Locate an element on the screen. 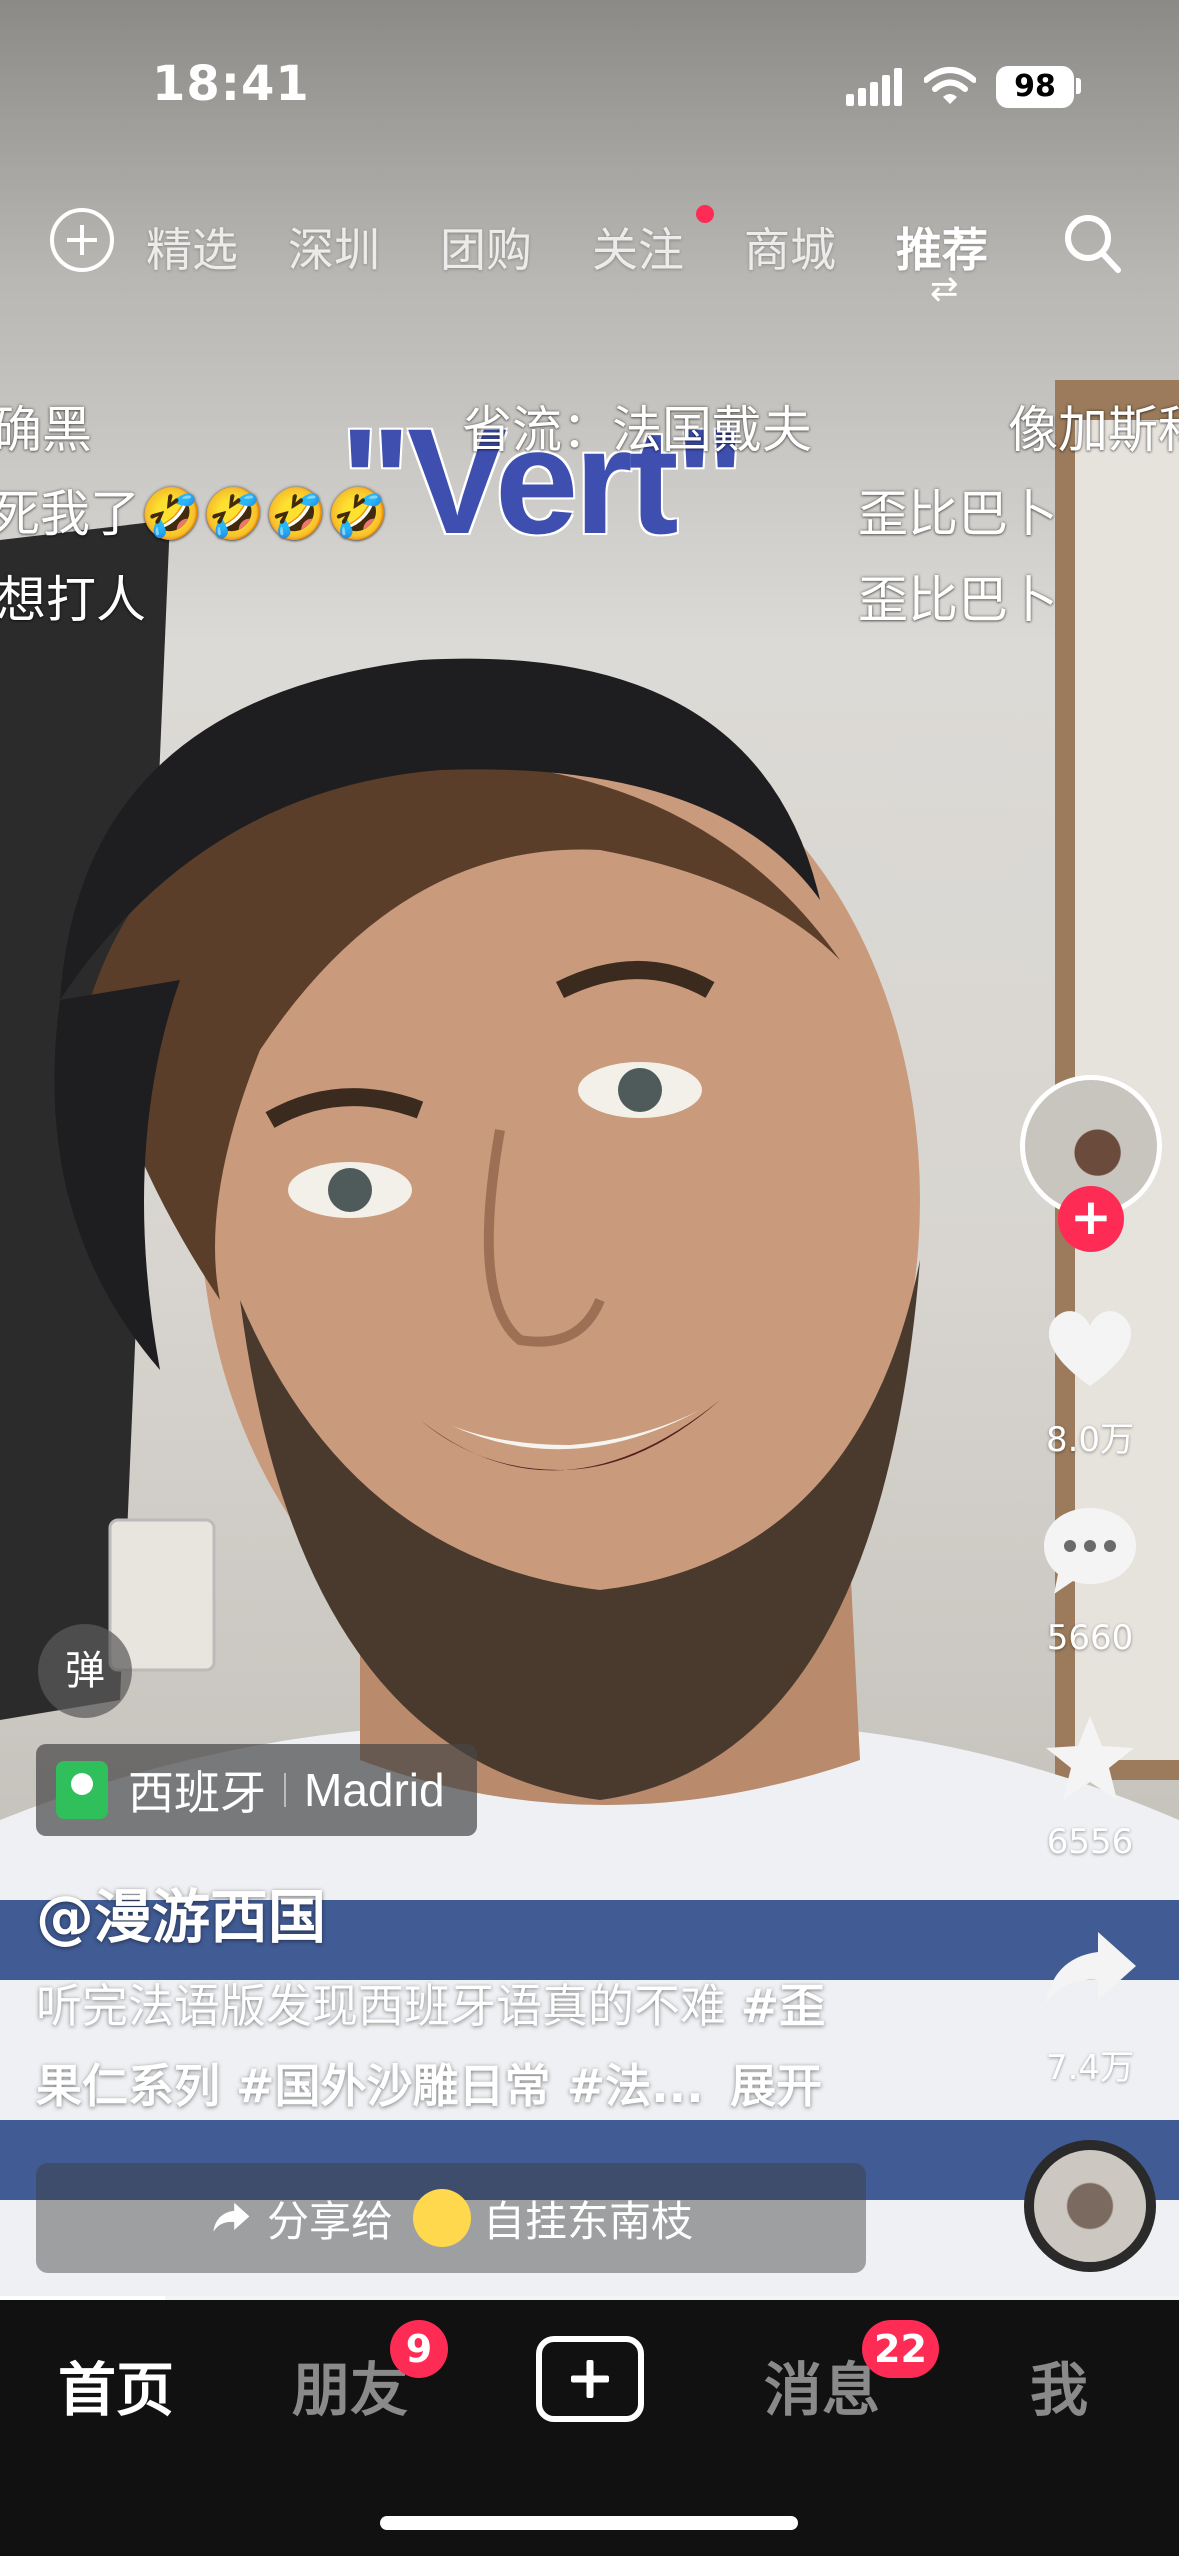 Image resolution: width=1179 pixels, height=2556 pixels. description-line-2: 果仁系列 #国外沙雕日常 #法... 展开 is located at coordinates (486, 2086).